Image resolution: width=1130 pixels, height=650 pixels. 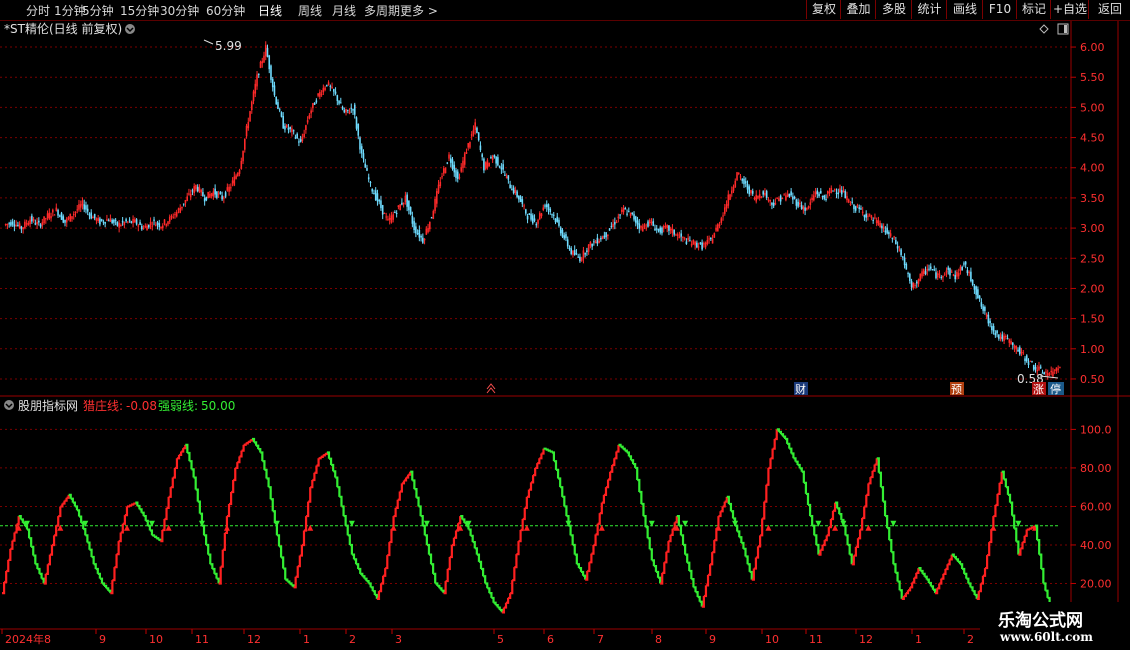 What do you see at coordinates (1092, 379) in the screenshot?
I see `price-tick-11: 0.50` at bounding box center [1092, 379].